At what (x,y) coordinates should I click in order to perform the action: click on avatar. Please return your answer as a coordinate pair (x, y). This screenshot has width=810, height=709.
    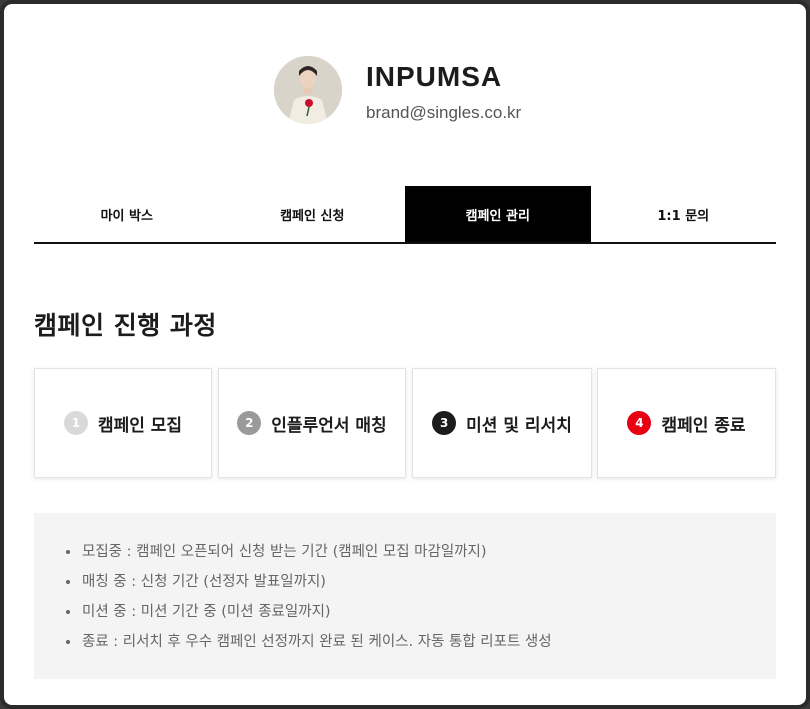
    Looking at the image, I should click on (308, 90).